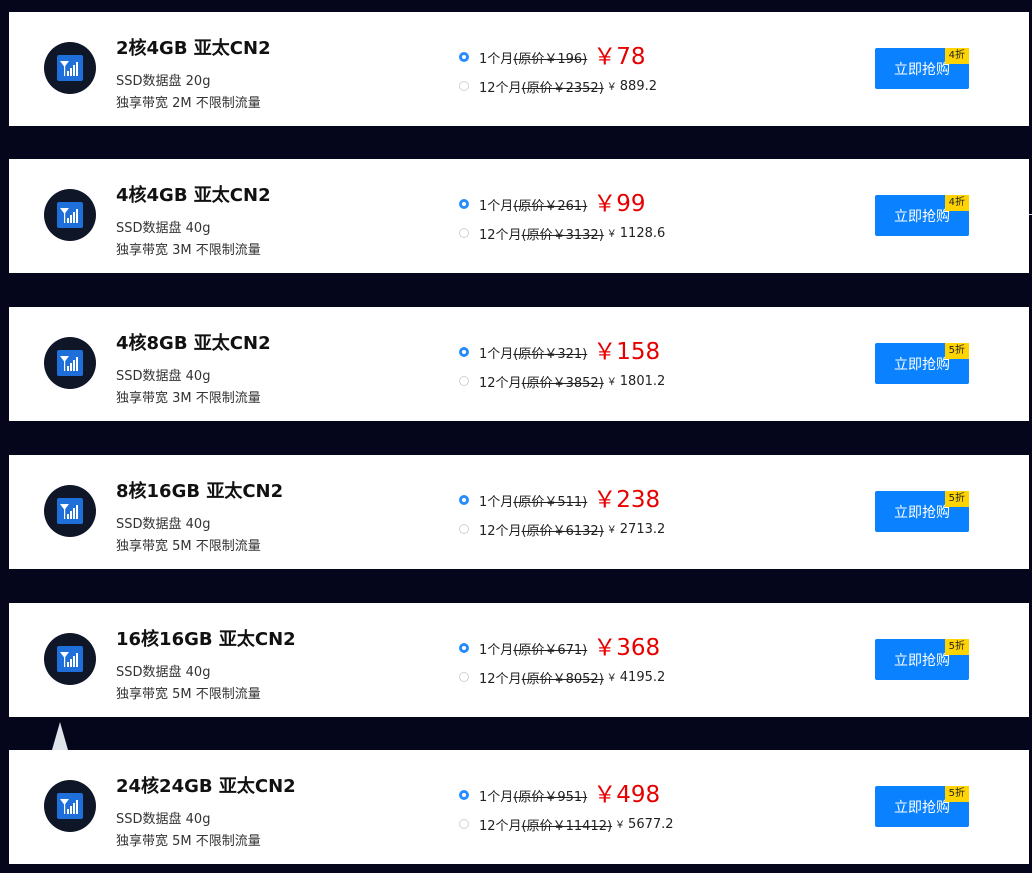 The image size is (1032, 873). I want to click on original-price: (原价￥3132), so click(562, 235).